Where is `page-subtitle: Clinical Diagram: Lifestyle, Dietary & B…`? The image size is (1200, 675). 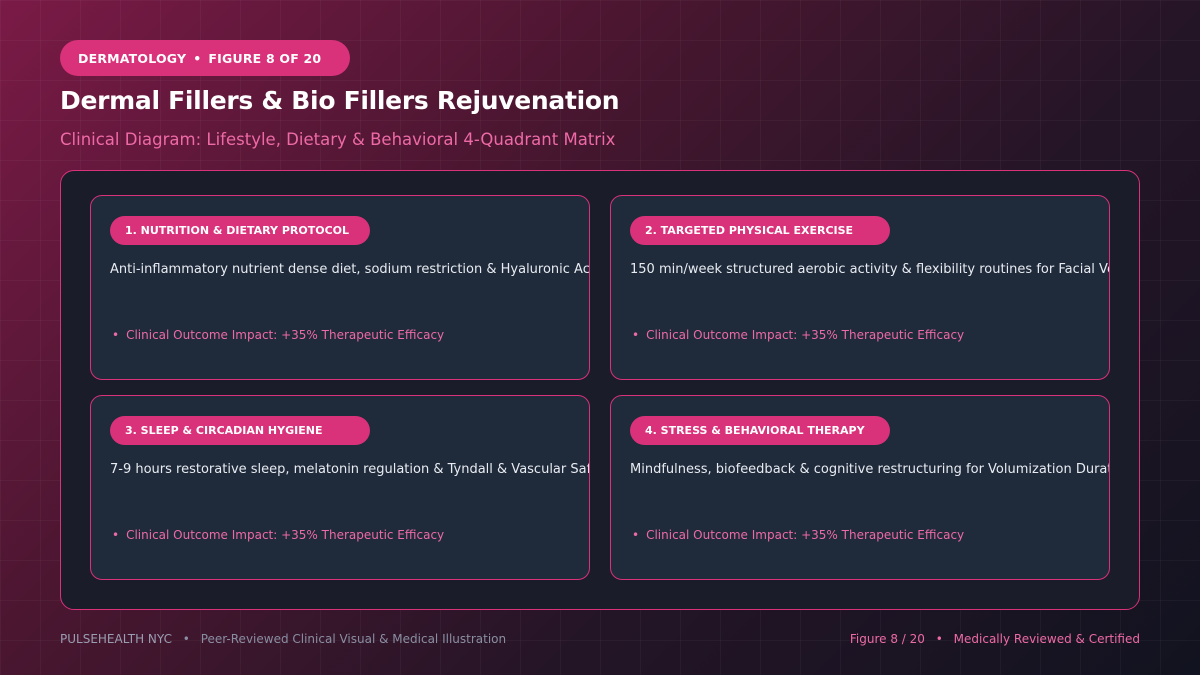
page-subtitle: Clinical Diagram: Lifestyle, Dietary & B… is located at coordinates (338, 139).